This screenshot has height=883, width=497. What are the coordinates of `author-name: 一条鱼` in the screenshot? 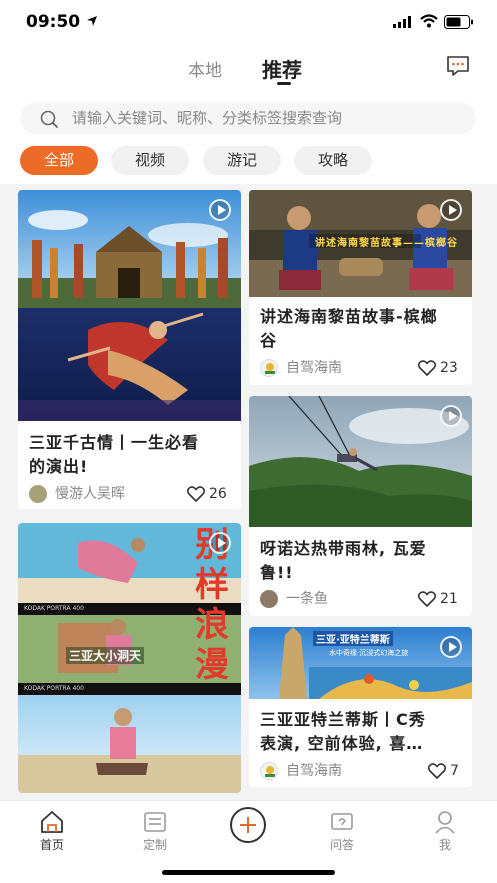 It's located at (307, 599).